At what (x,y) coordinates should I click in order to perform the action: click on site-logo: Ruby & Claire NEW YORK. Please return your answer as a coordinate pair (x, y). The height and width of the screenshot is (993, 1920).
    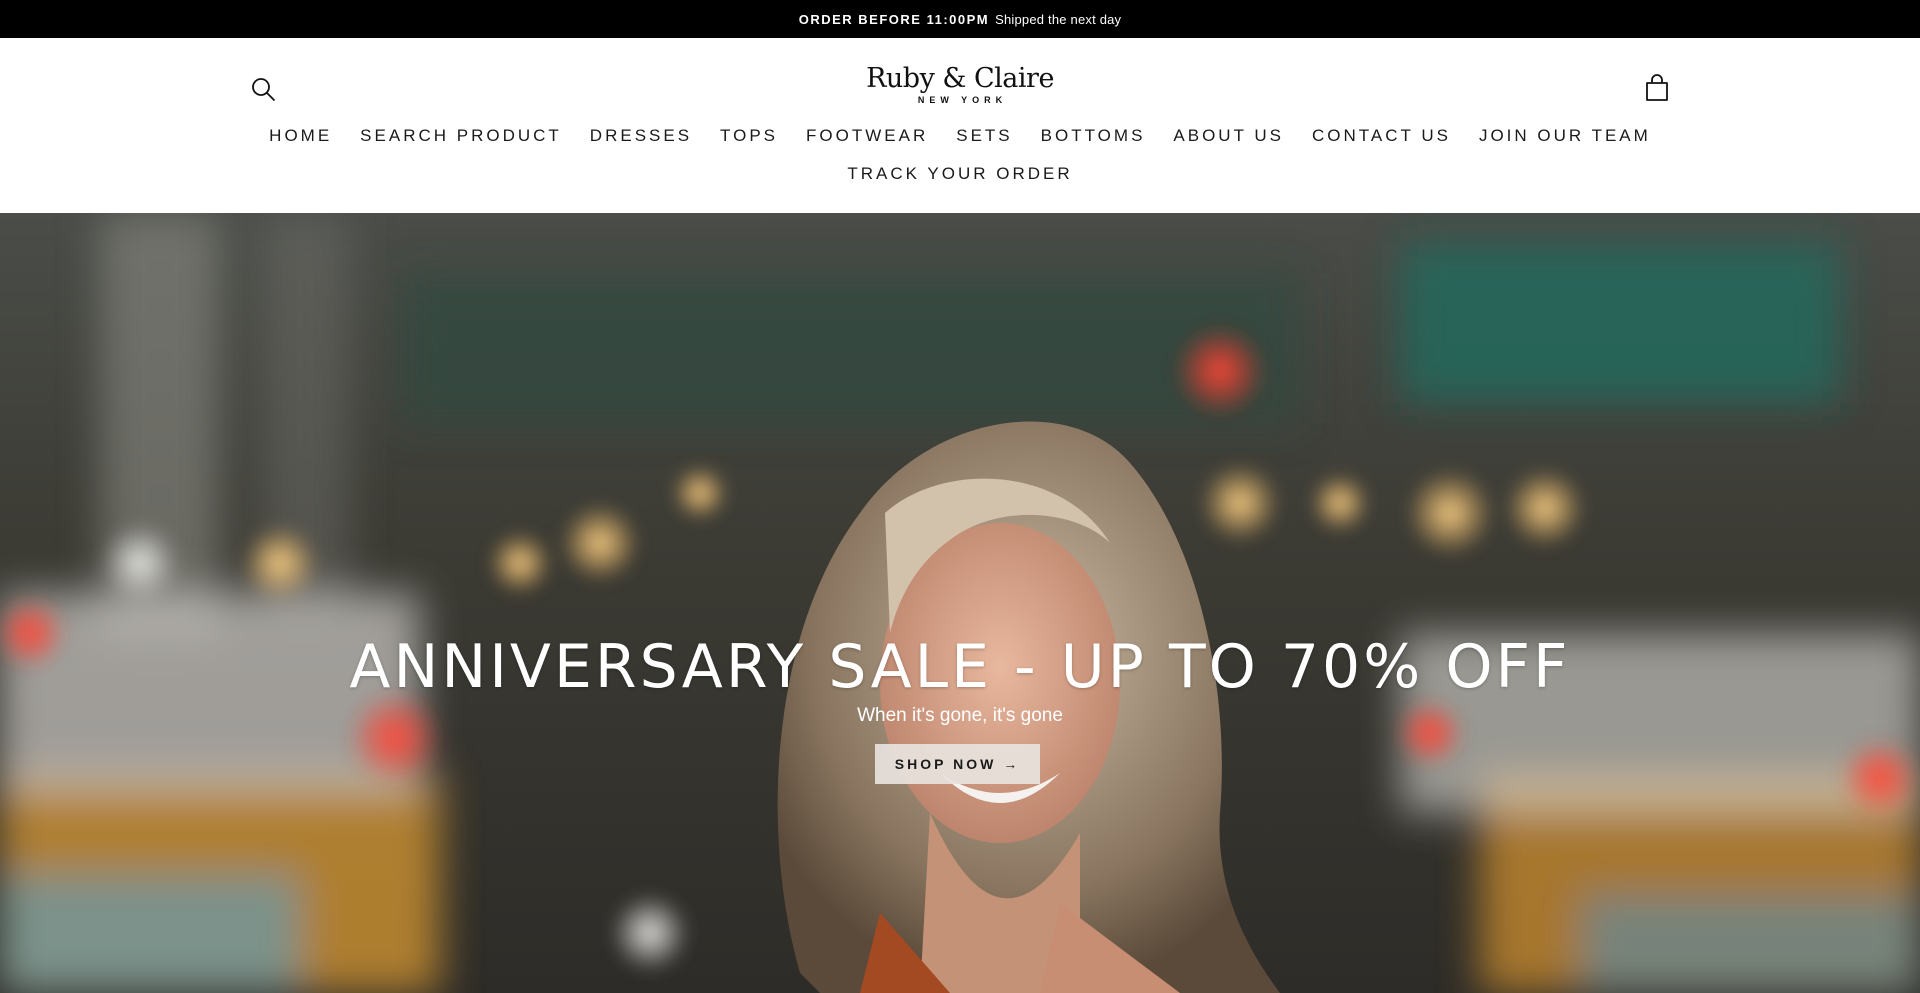
    Looking at the image, I should click on (960, 89).